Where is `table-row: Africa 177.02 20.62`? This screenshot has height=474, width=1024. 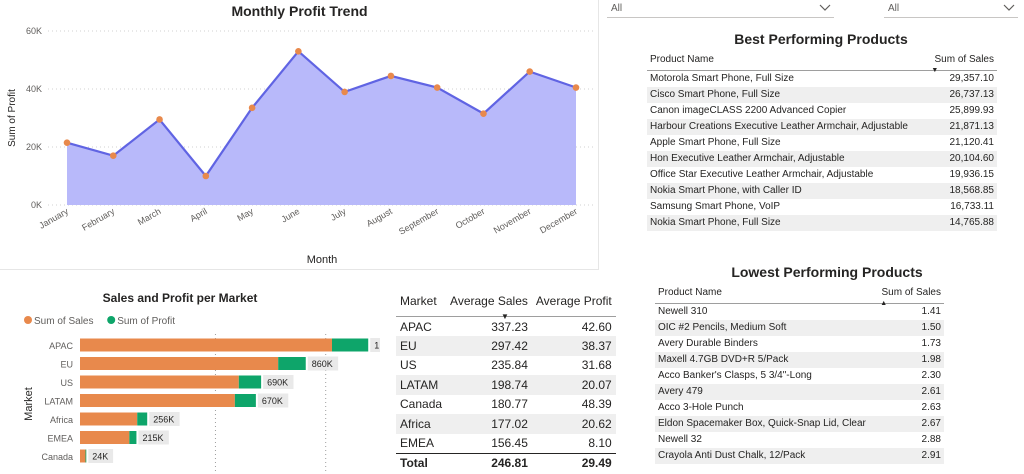 table-row: Africa 177.02 20.62 is located at coordinates (506, 424).